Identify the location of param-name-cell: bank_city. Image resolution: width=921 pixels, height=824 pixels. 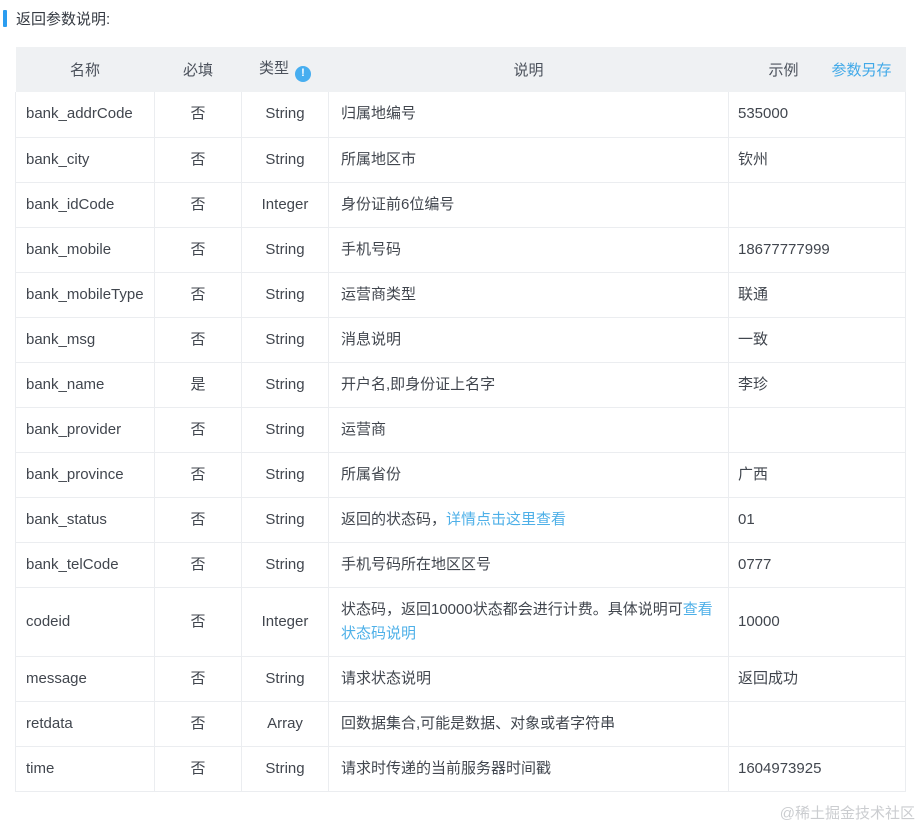
(85, 160).